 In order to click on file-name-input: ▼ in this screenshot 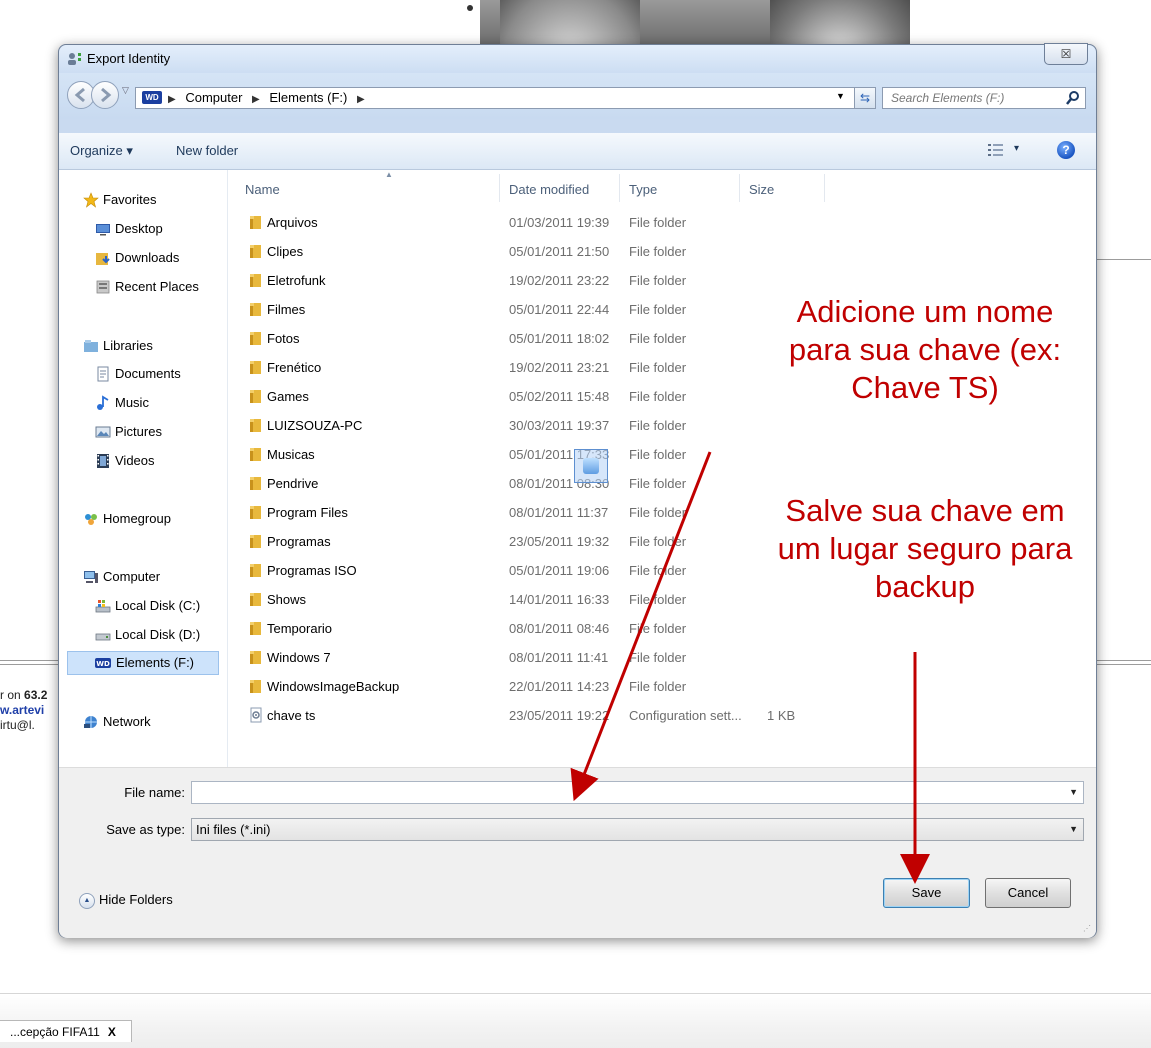, I will do `click(637, 792)`.